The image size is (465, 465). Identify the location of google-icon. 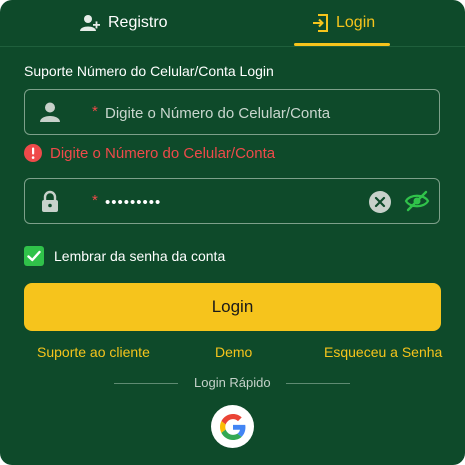
(232, 426).